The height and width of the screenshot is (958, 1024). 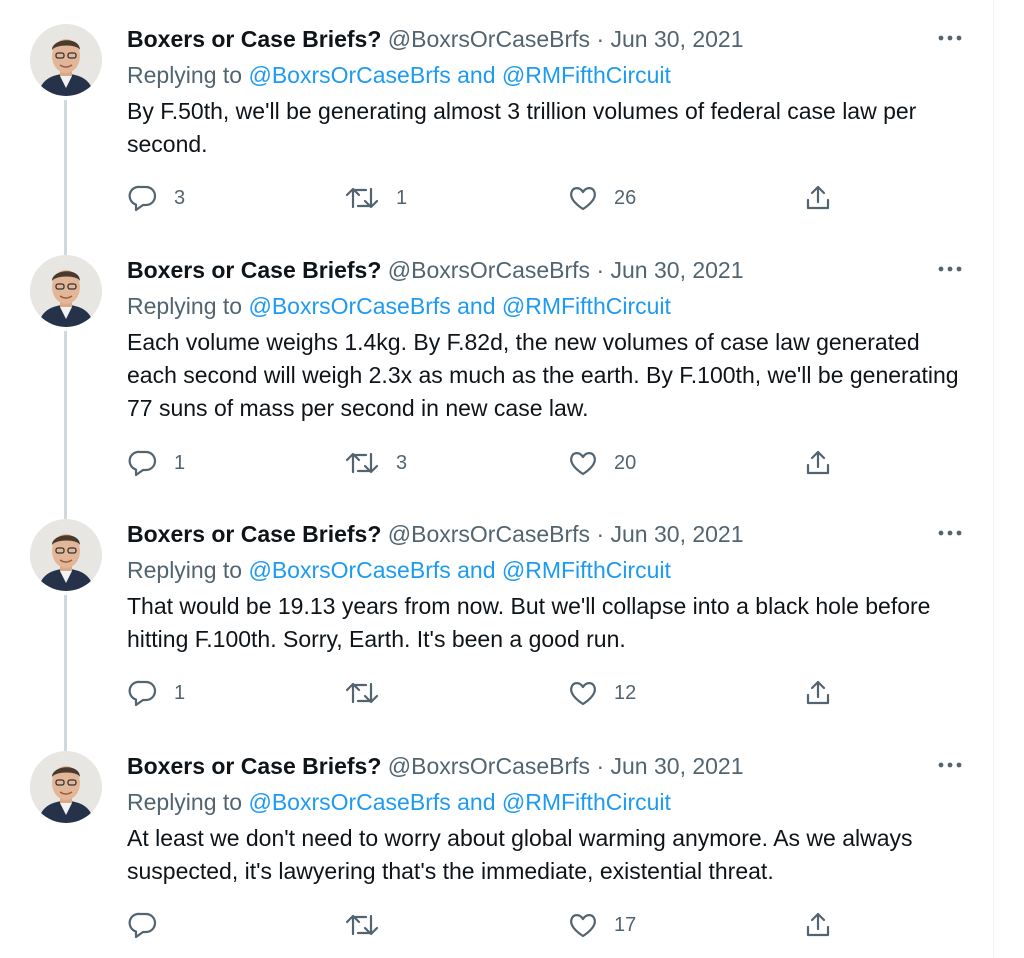 What do you see at coordinates (602, 925) in the screenshot?
I see `like-button: 17` at bounding box center [602, 925].